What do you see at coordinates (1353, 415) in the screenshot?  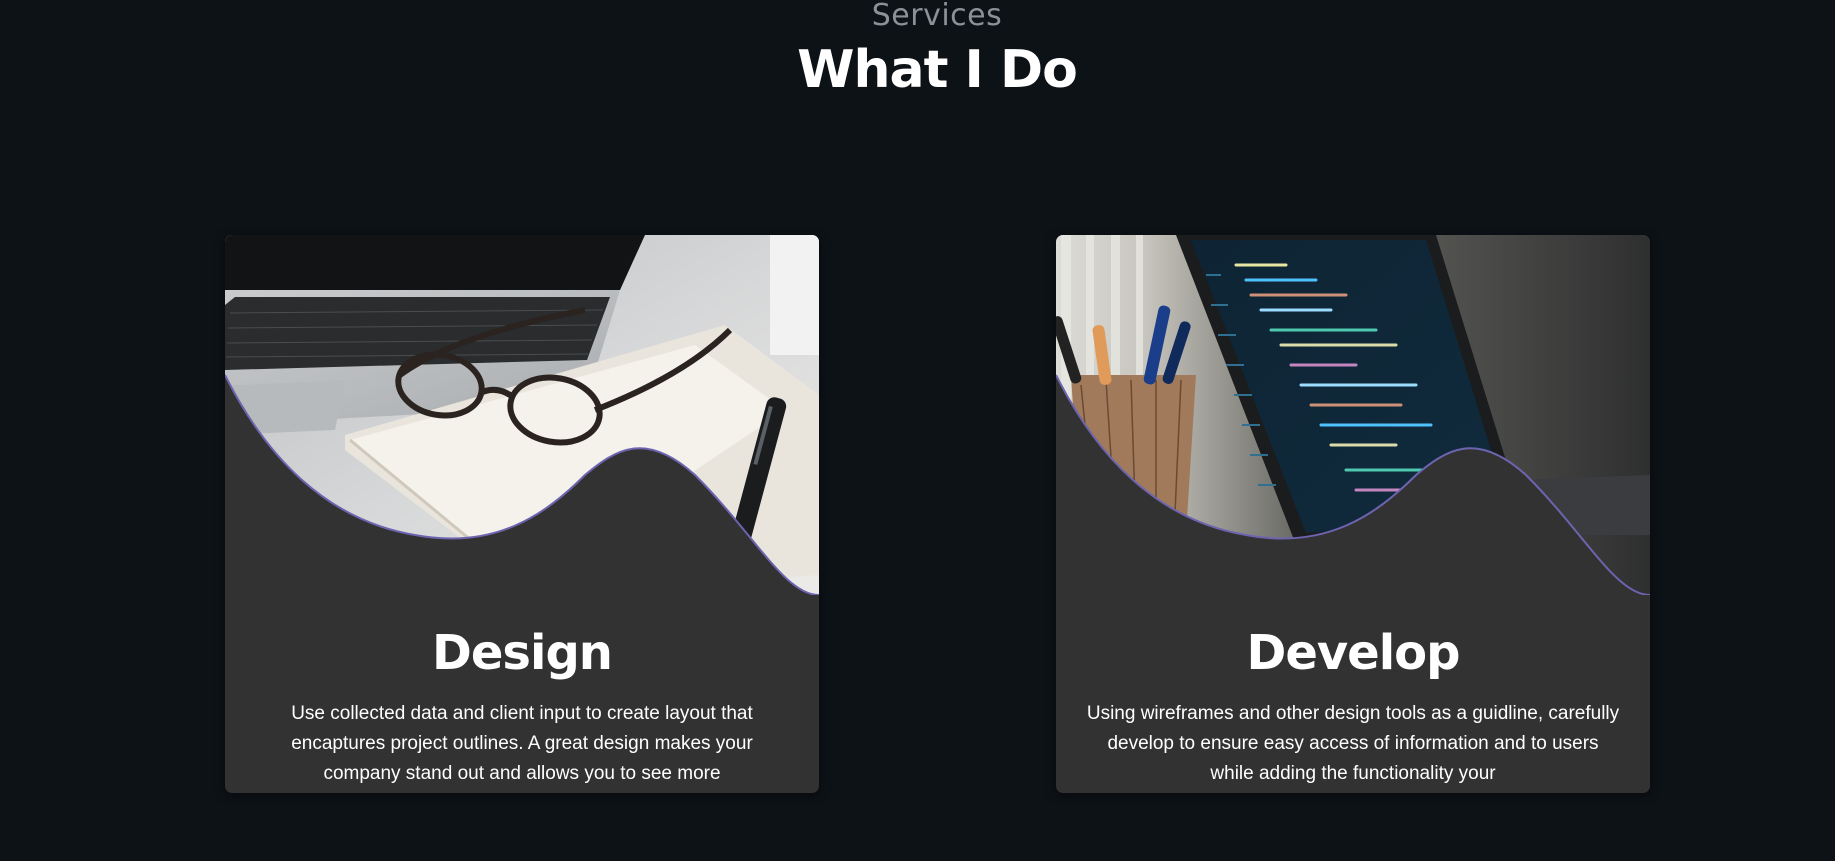 I see `develop-photo` at bounding box center [1353, 415].